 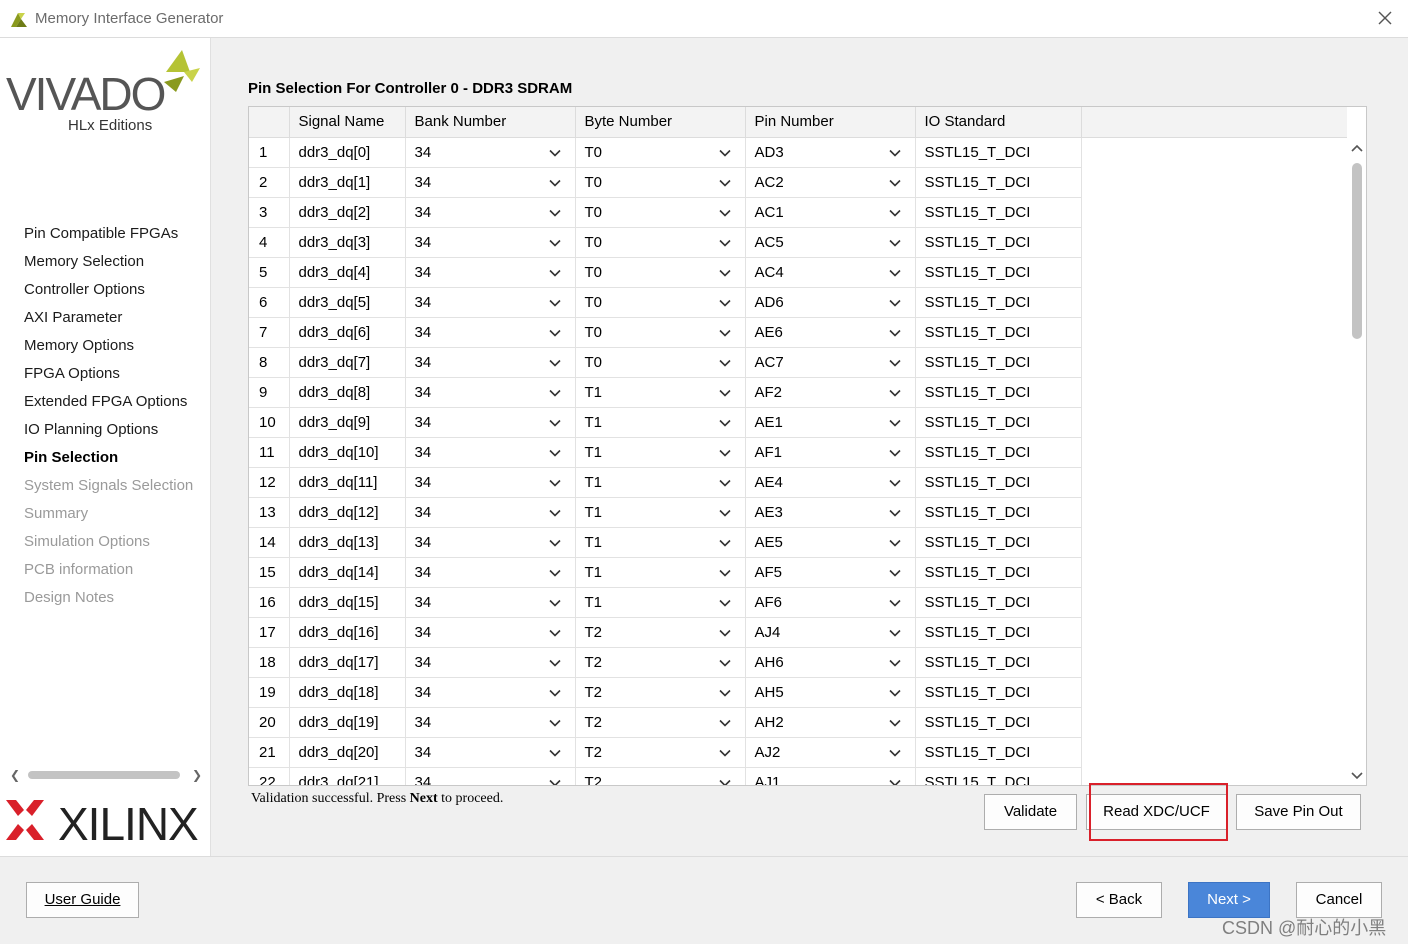 What do you see at coordinates (830, 662) in the screenshot?
I see `pin-number-select: AH6` at bounding box center [830, 662].